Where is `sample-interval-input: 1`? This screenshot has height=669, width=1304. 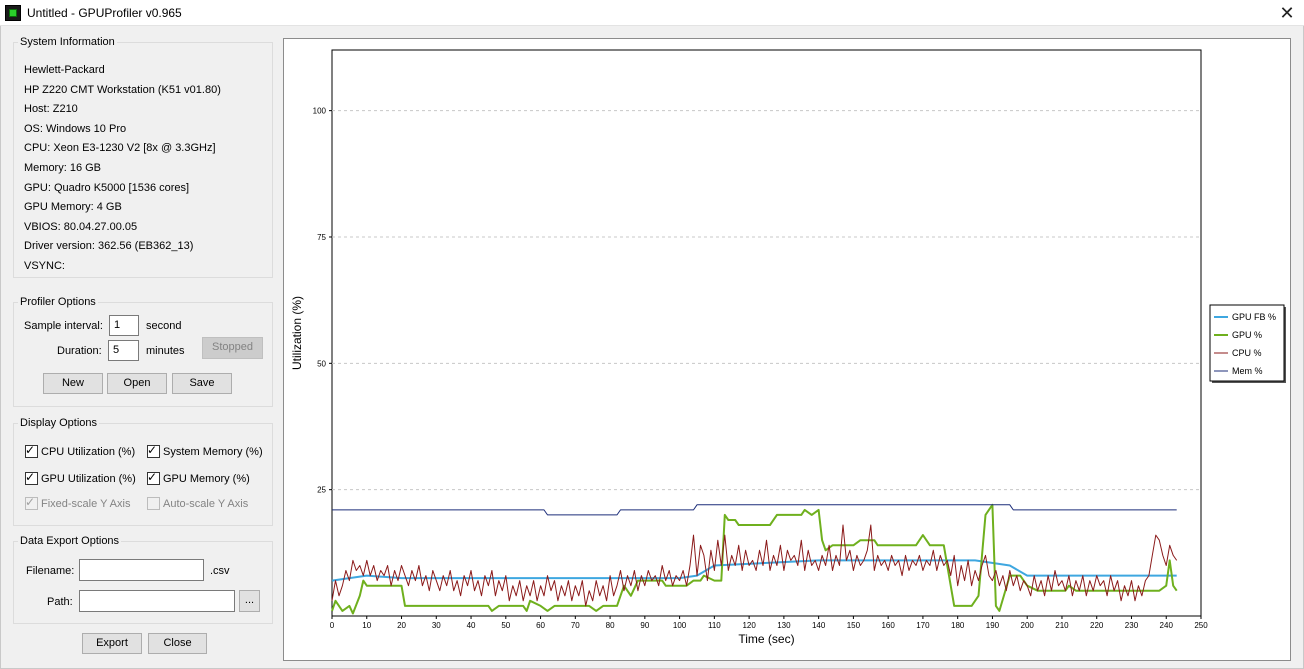
sample-interval-input: 1 is located at coordinates (124, 325).